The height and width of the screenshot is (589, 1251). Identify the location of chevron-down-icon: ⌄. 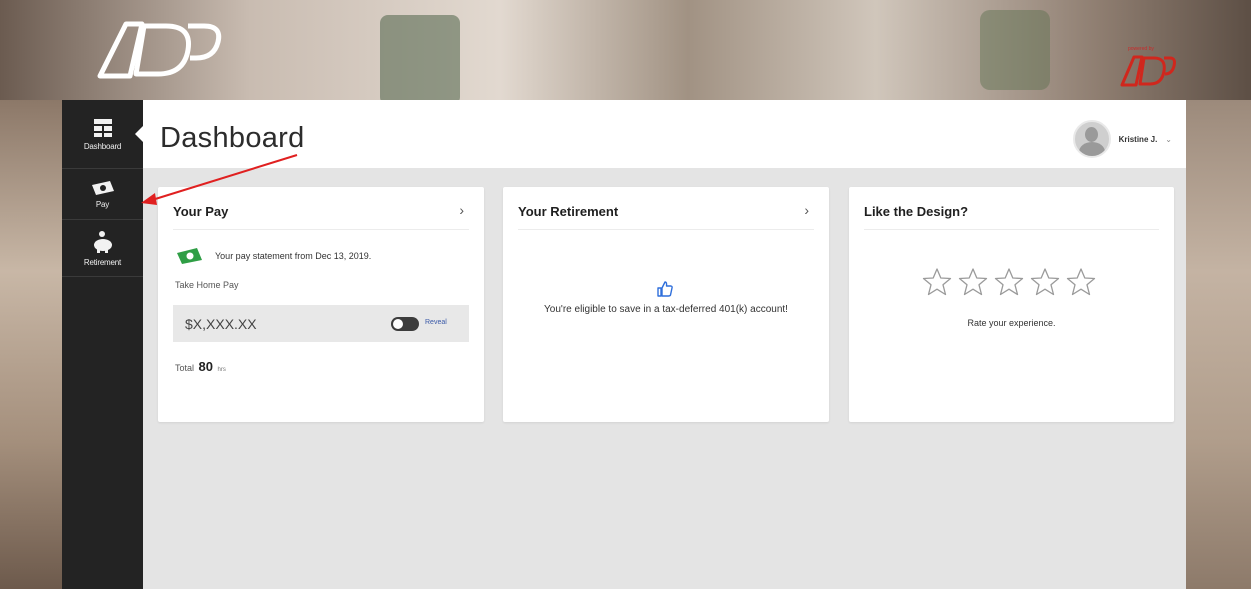
(1168, 139).